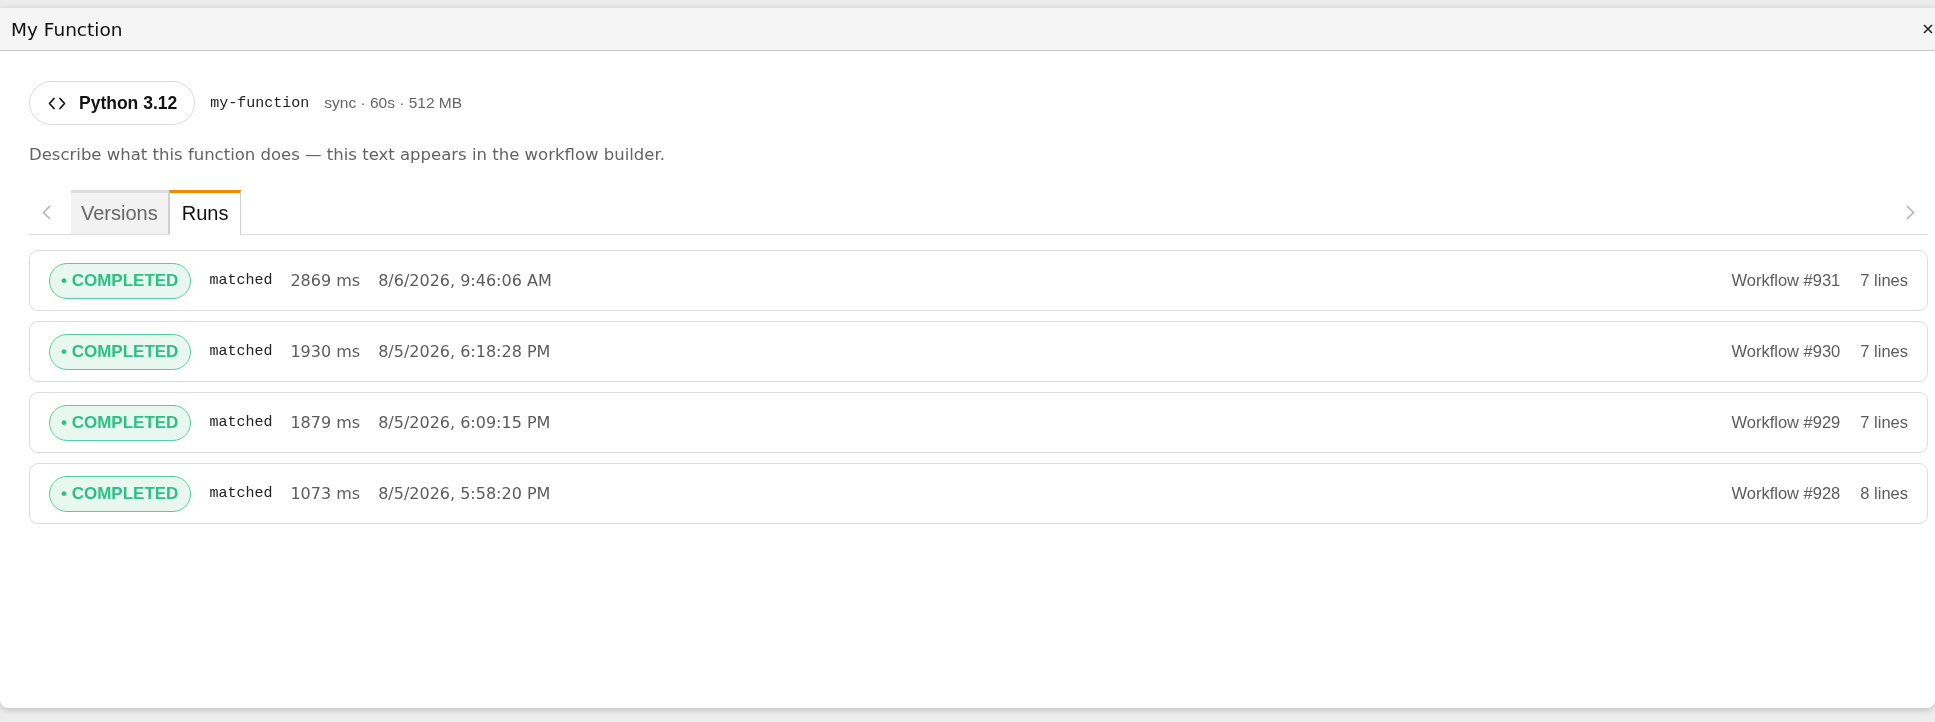 The image size is (1935, 722). Describe the element at coordinates (260, 103) in the screenshot. I see `function-name: my-function` at that location.